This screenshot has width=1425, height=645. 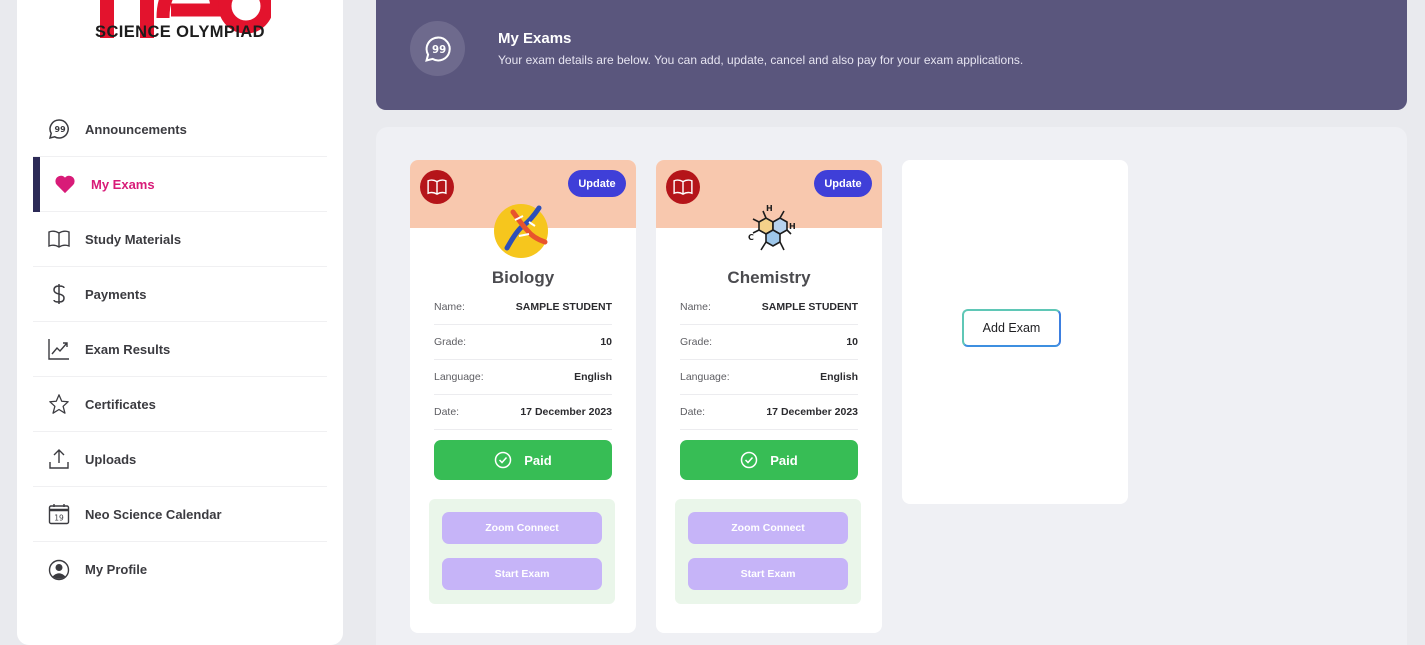 I want to click on sidebar-item-neo-science-calendar: 19 Neo Science Calendar, so click(x=180, y=514).